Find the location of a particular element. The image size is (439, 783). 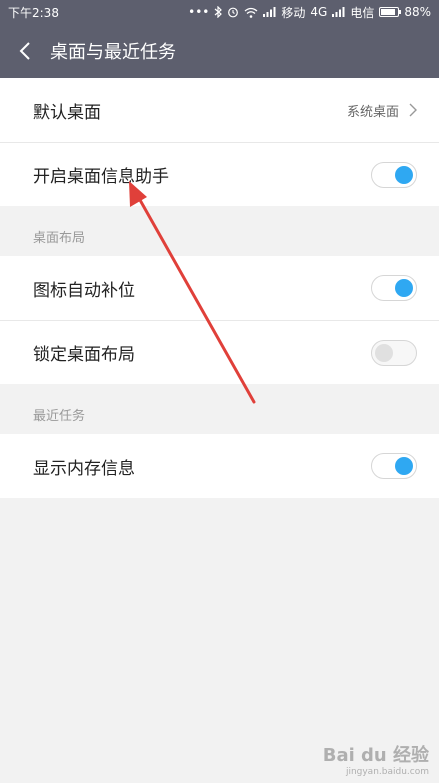

watermark-logo: Bai du 经验 jingyan.baidu.com is located at coordinates (376, 759).